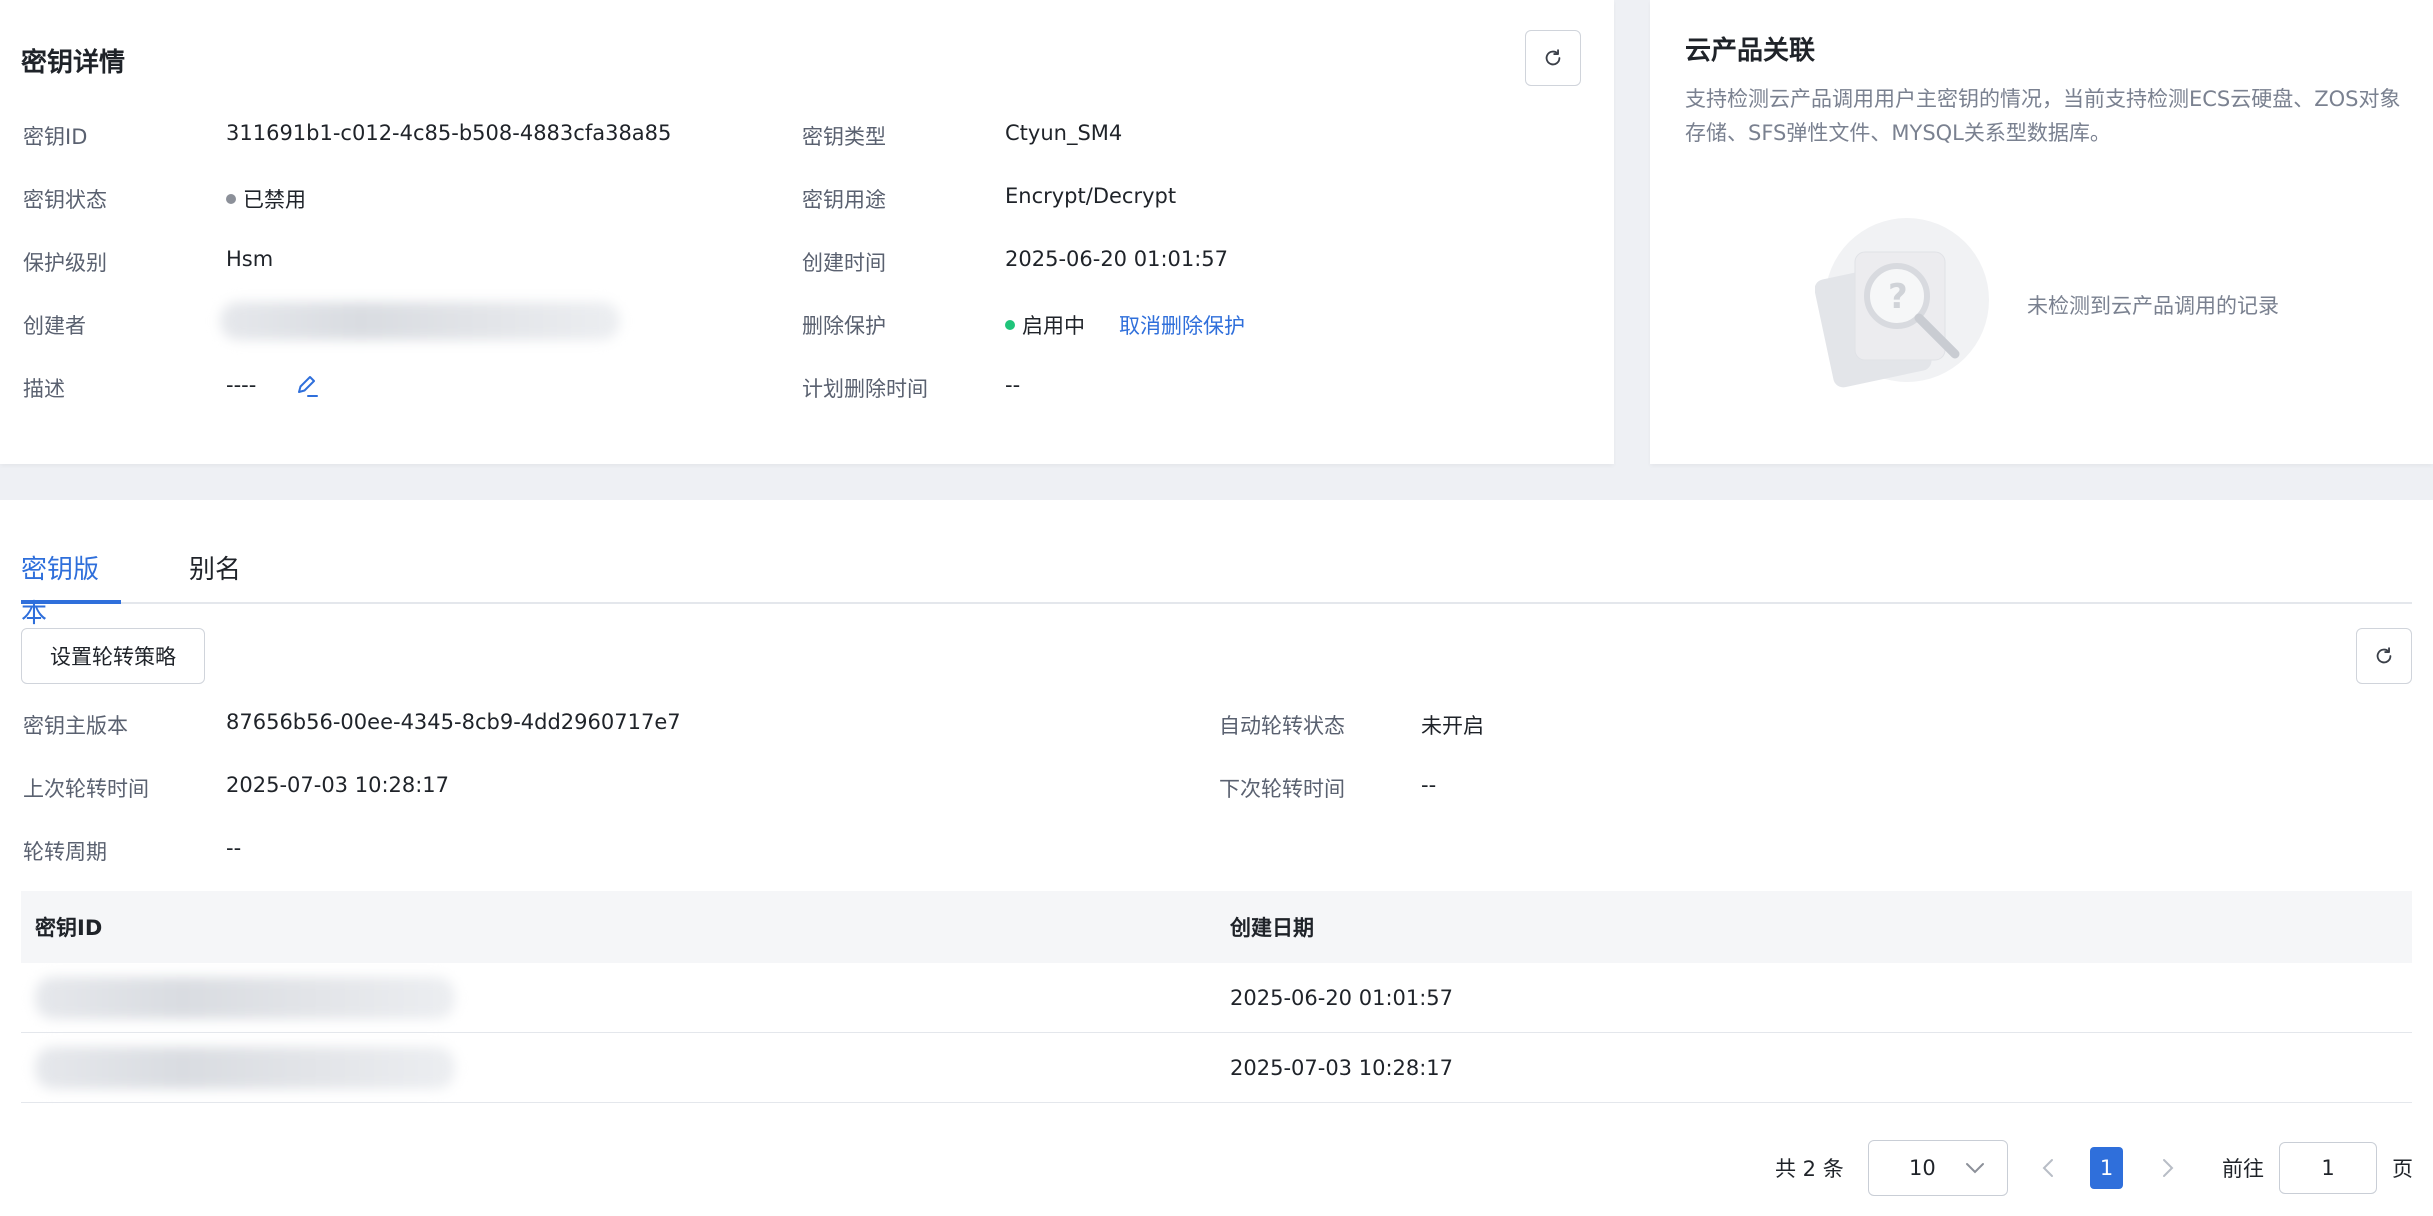 Image resolution: width=2433 pixels, height=1216 pixels. I want to click on cloud-empty-text: 未检测到云产品调用的记录, so click(2153, 306).